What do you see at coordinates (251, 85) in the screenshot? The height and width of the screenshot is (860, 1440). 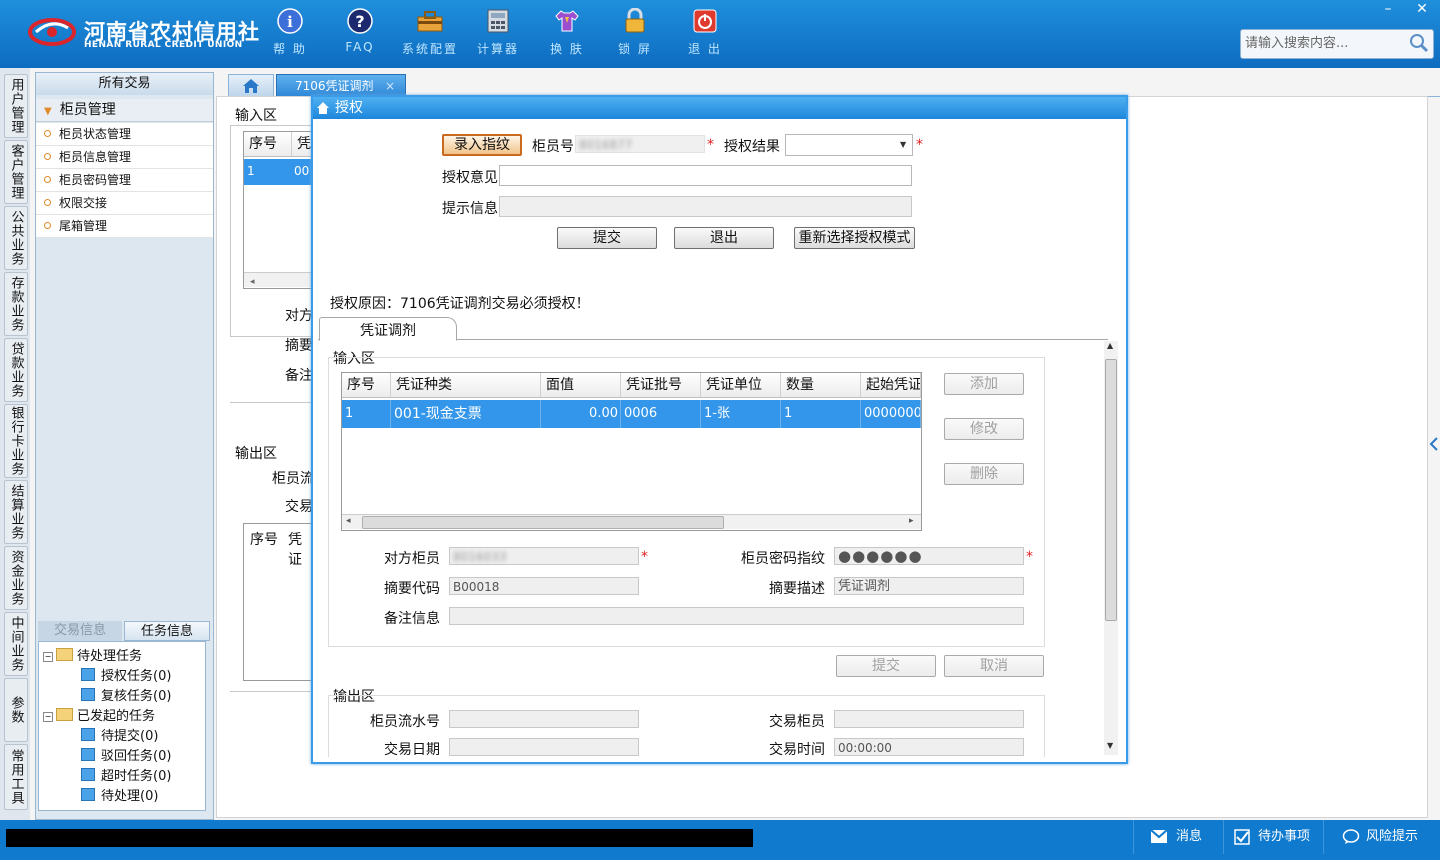 I see `tab-home` at bounding box center [251, 85].